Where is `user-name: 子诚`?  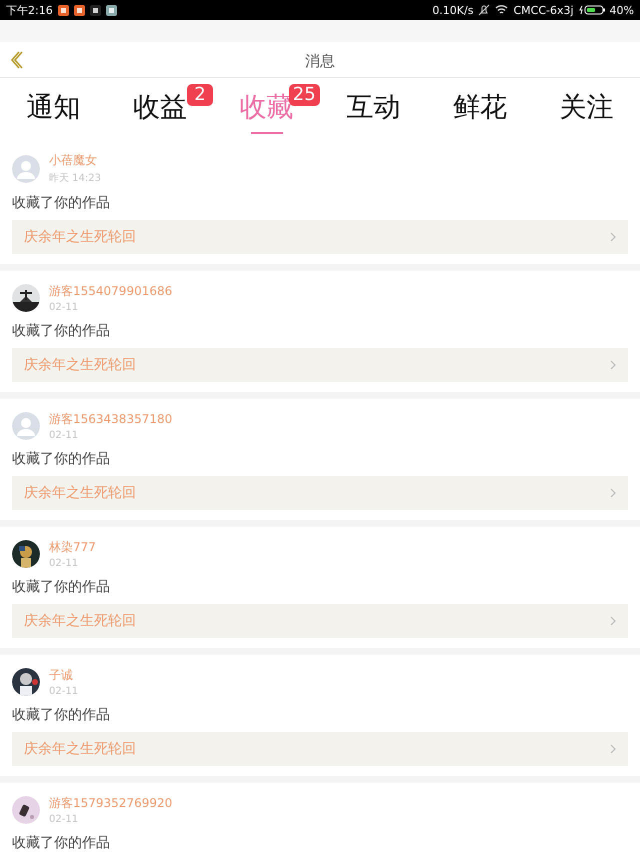 user-name: 子诚 is located at coordinates (63, 675).